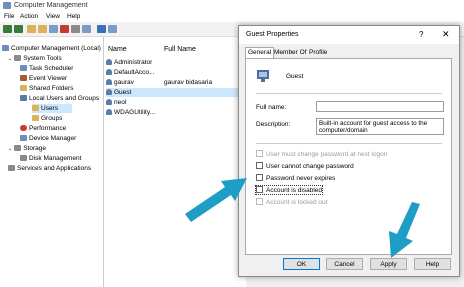 The width and height of the screenshot is (464, 287). What do you see at coordinates (5, 48) in the screenshot?
I see `computer-icon` at bounding box center [5, 48].